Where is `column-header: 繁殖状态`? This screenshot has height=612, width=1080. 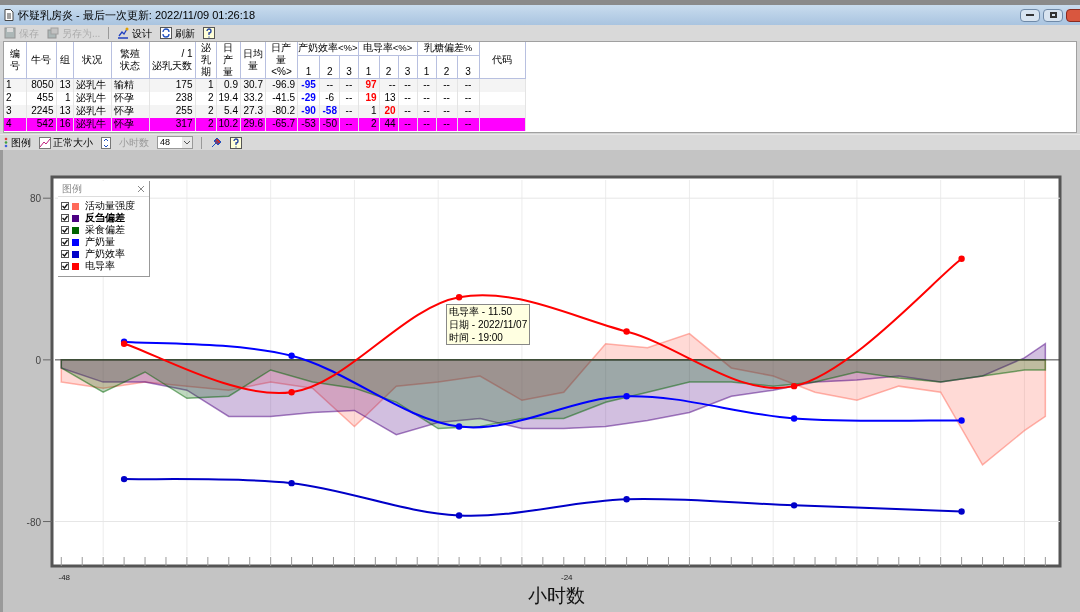 column-header: 繁殖状态 is located at coordinates (130, 60).